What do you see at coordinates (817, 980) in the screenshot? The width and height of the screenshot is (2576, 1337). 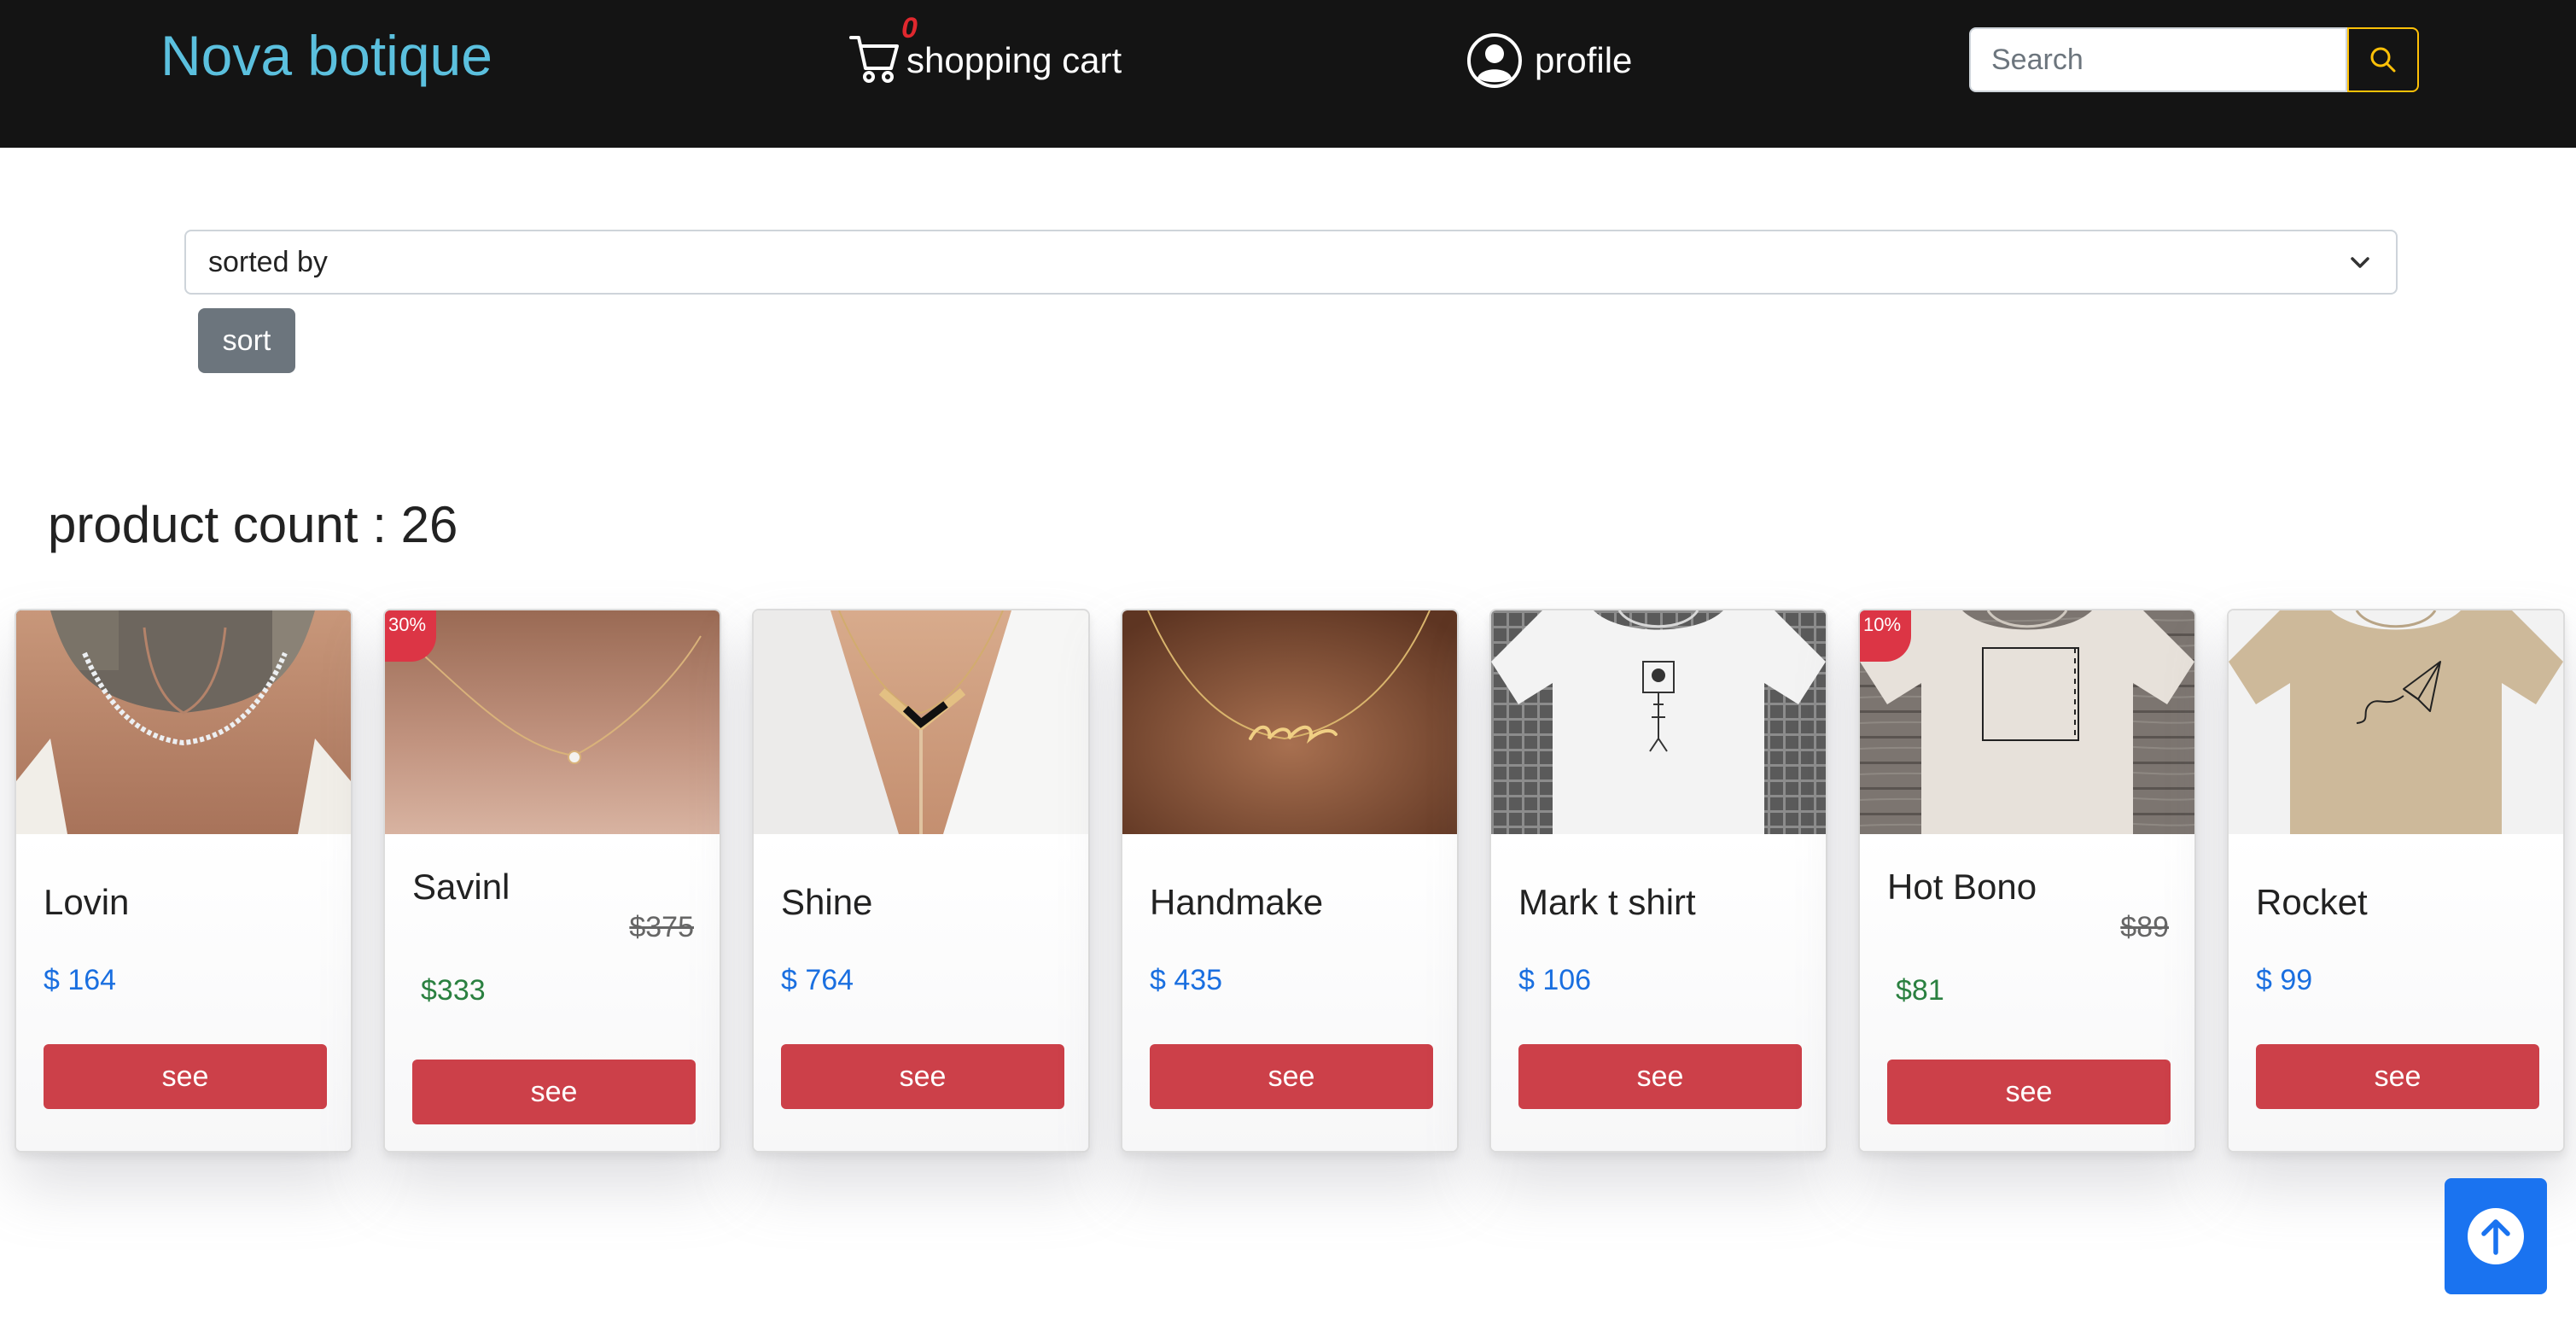 I see `product-price: $ 764` at bounding box center [817, 980].